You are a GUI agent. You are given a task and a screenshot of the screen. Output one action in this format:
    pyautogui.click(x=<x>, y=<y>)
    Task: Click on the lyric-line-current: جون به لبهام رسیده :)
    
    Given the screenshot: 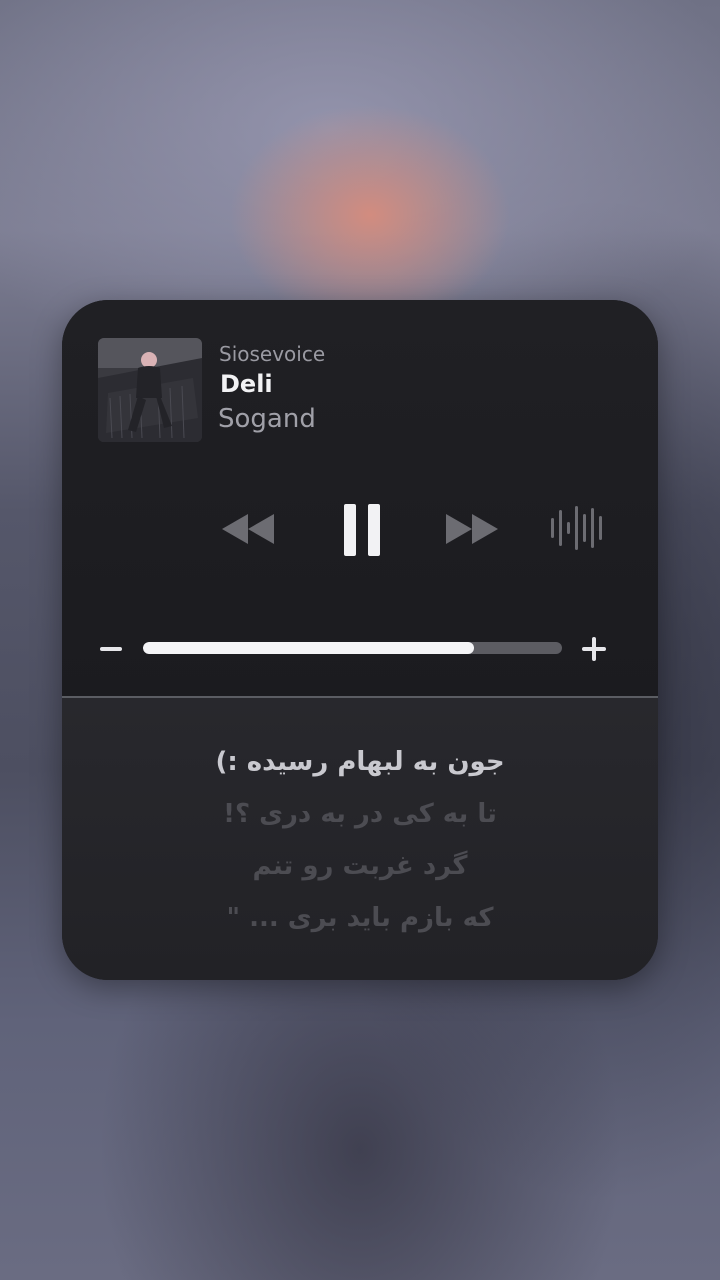 What is the action you would take?
    pyautogui.click(x=360, y=762)
    